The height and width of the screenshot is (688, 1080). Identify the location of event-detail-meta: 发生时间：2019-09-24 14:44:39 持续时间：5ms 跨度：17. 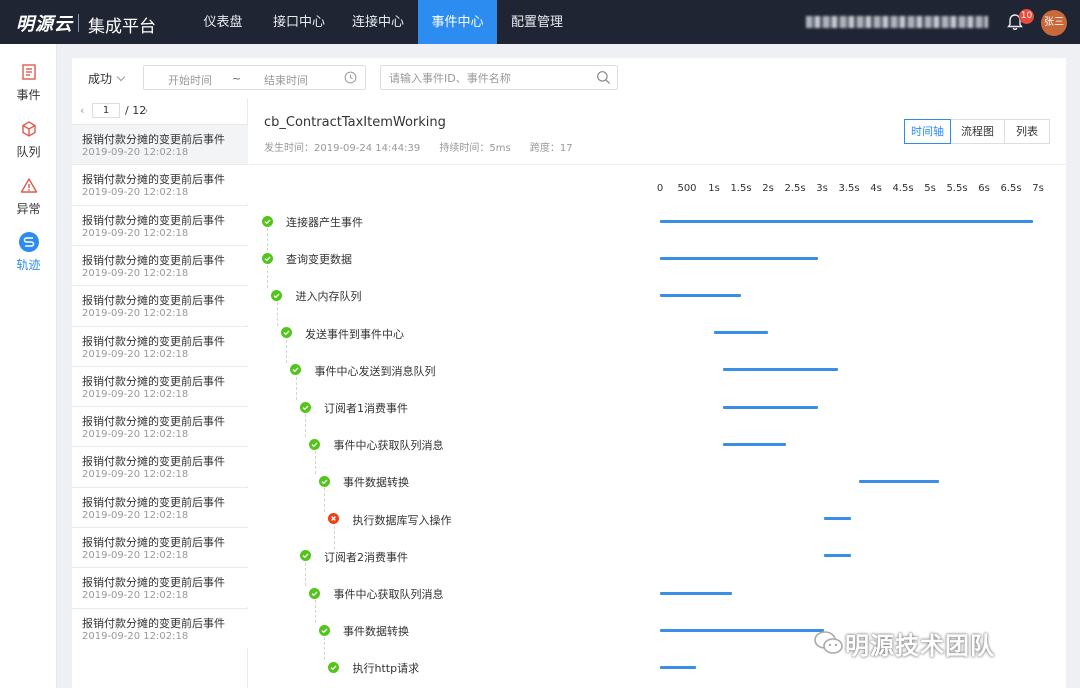
(426, 146).